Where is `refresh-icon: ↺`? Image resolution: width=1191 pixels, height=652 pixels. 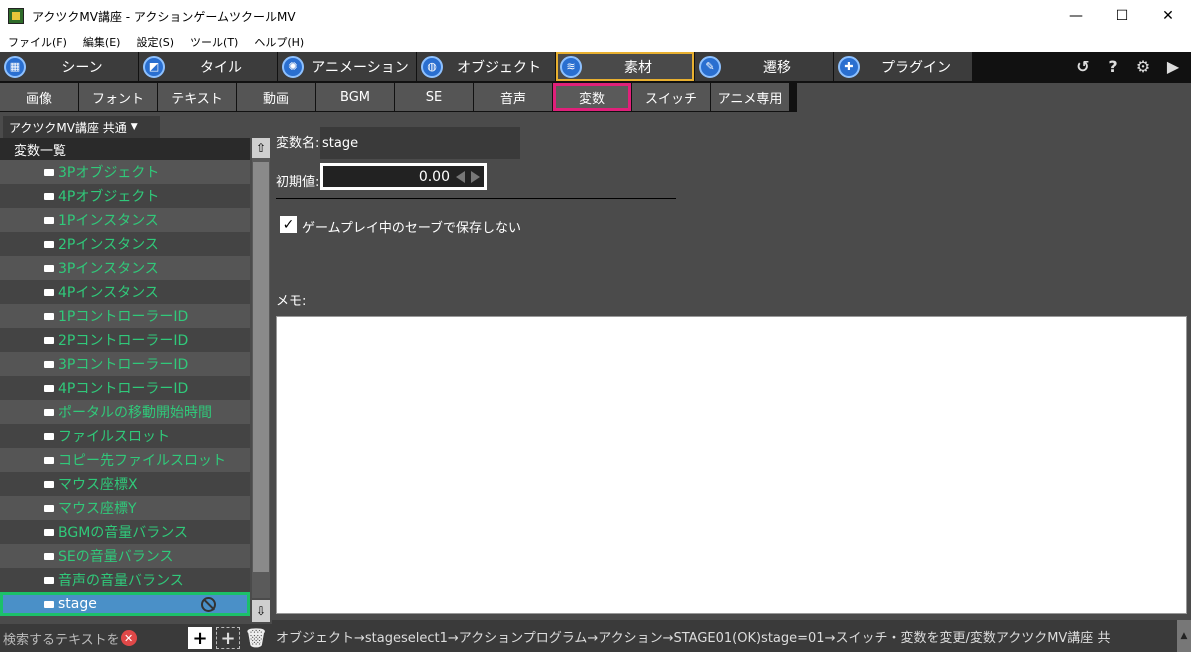
refresh-icon: ↺ is located at coordinates (1083, 66).